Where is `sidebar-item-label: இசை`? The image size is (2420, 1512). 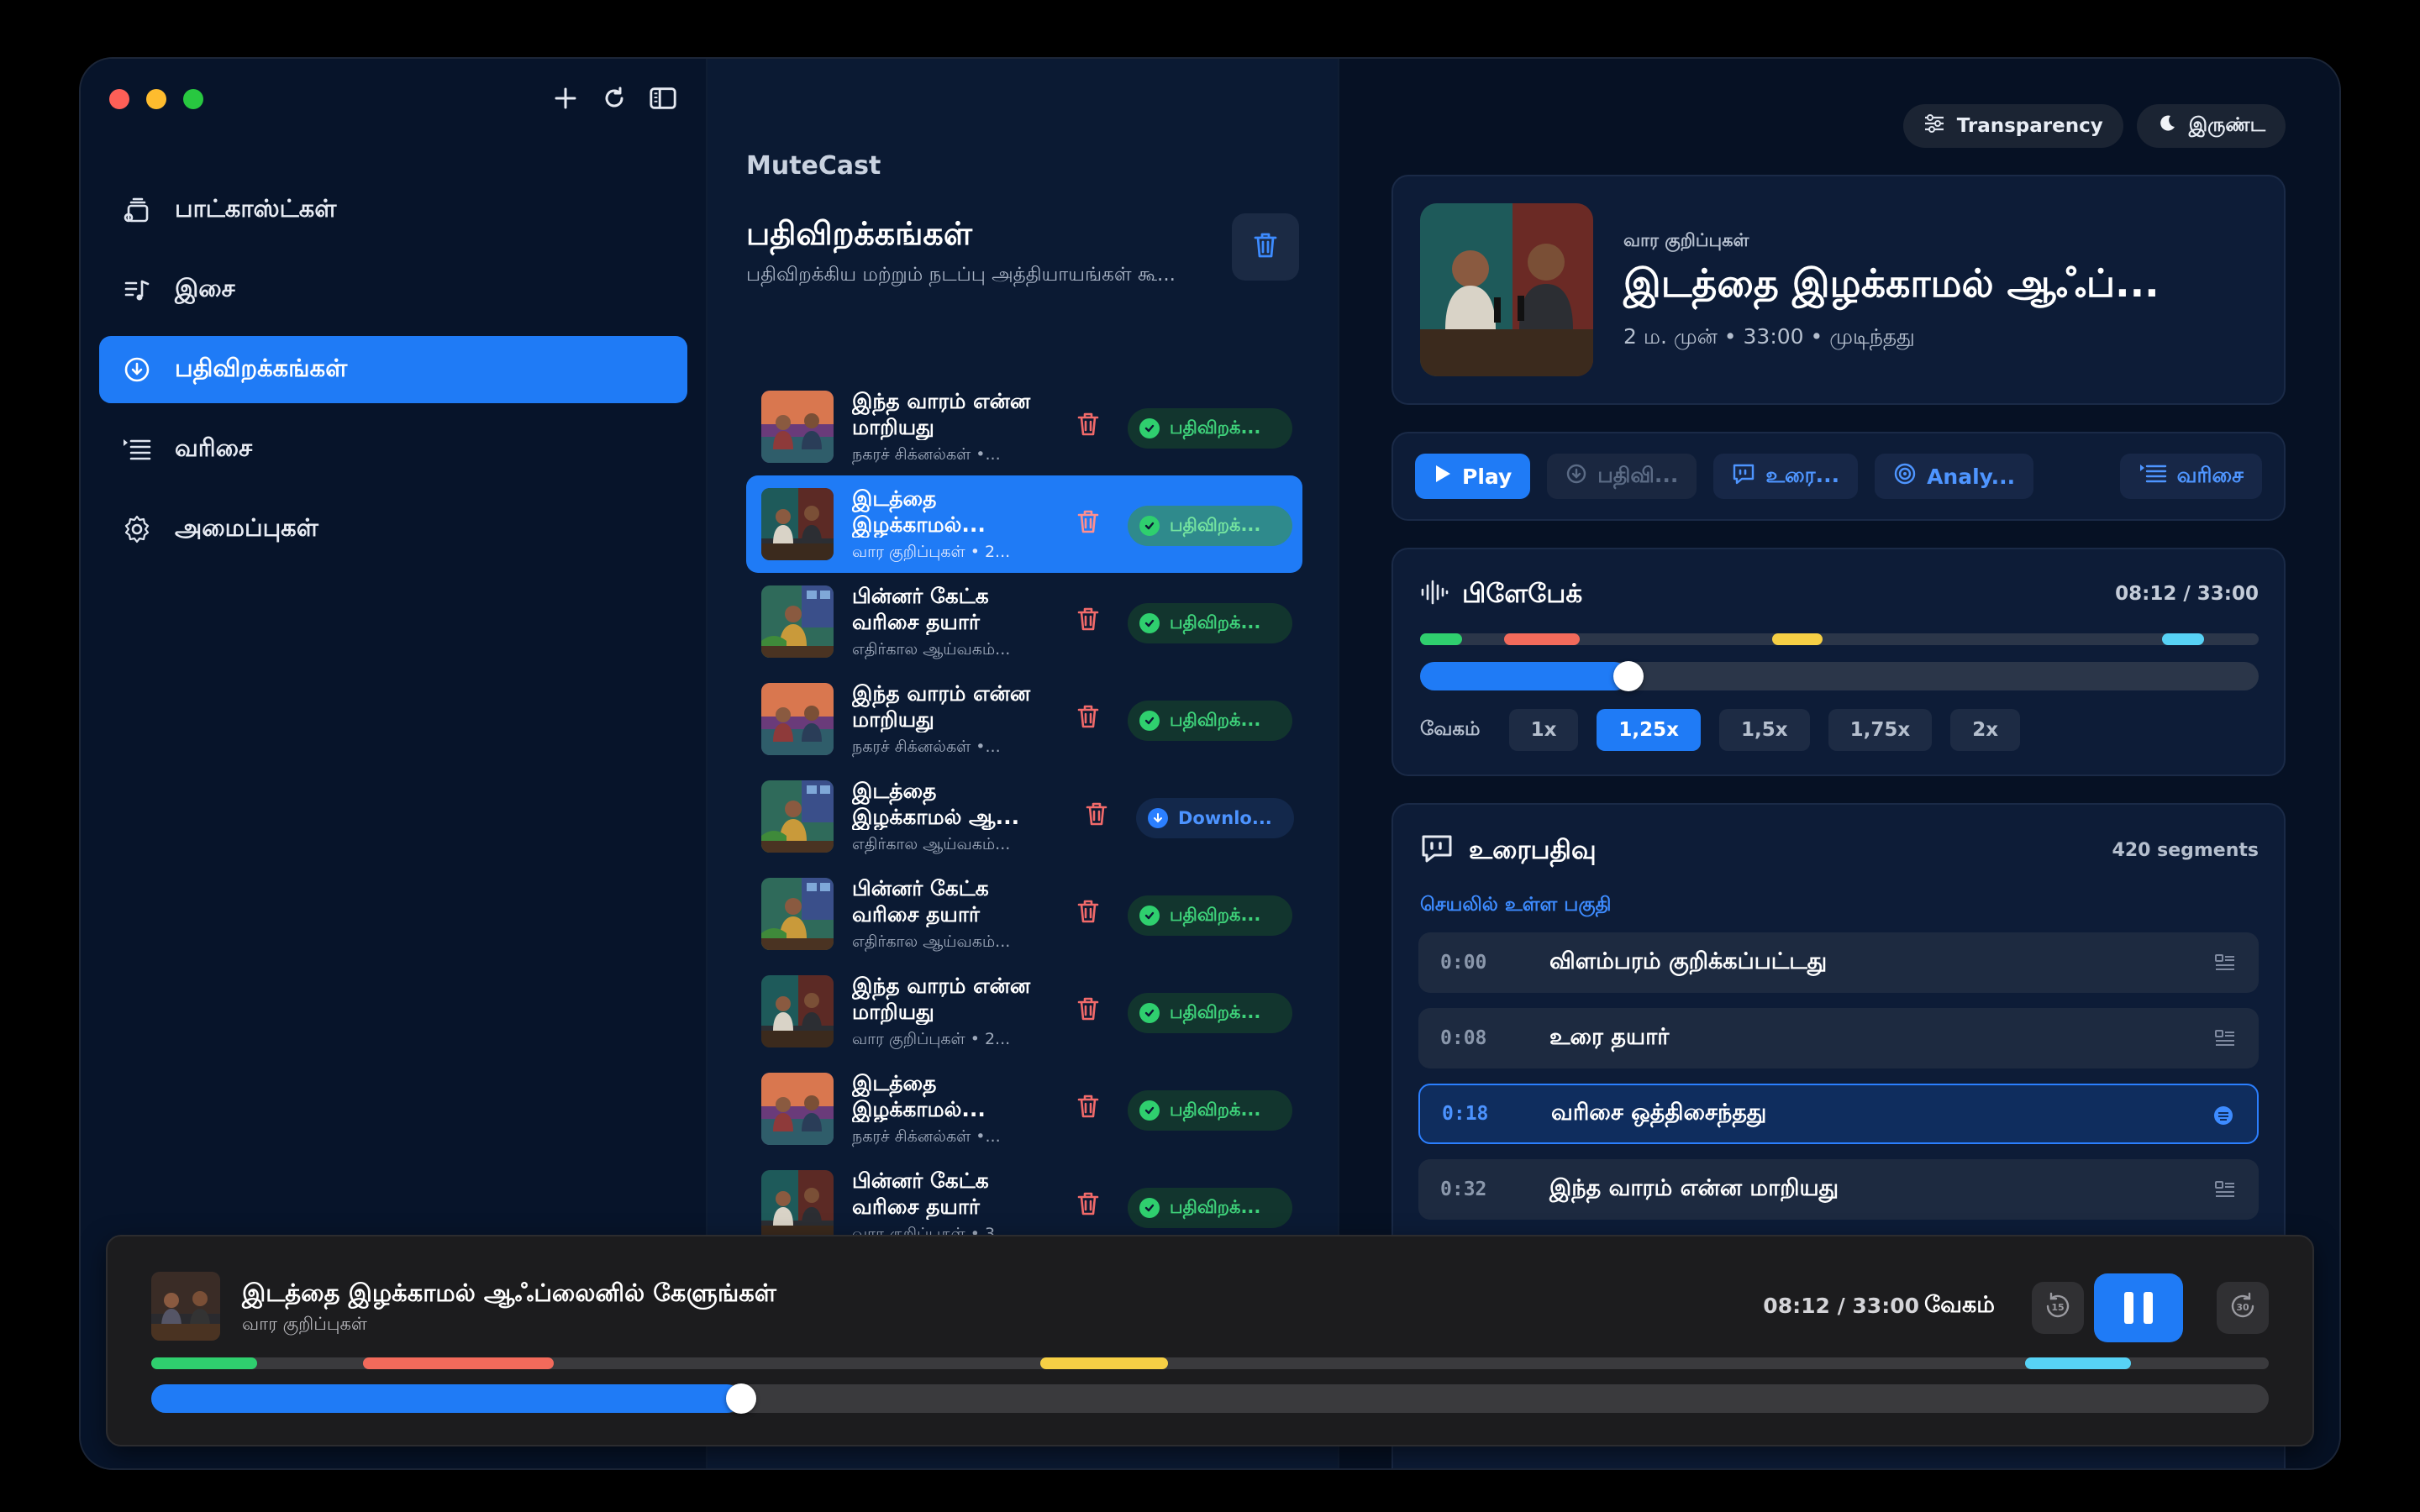
sidebar-item-label: இசை is located at coordinates (205, 288).